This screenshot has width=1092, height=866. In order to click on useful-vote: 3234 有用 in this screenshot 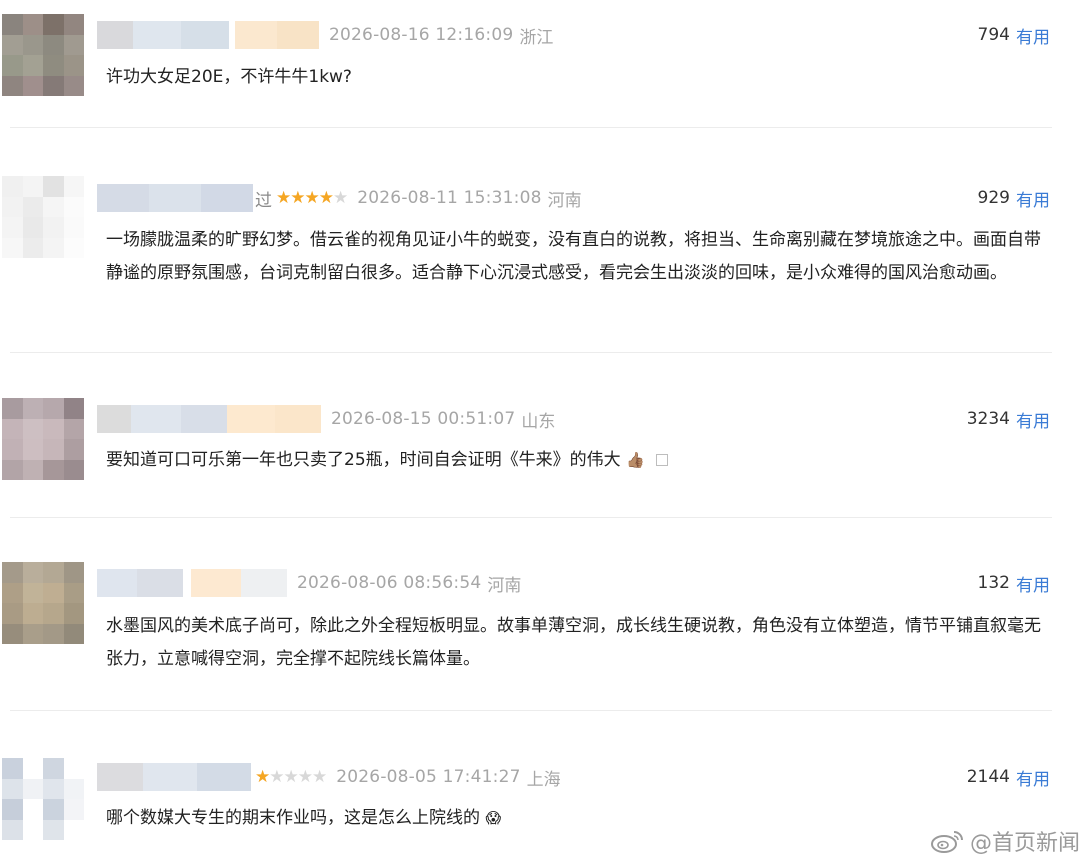, I will do `click(1008, 419)`.